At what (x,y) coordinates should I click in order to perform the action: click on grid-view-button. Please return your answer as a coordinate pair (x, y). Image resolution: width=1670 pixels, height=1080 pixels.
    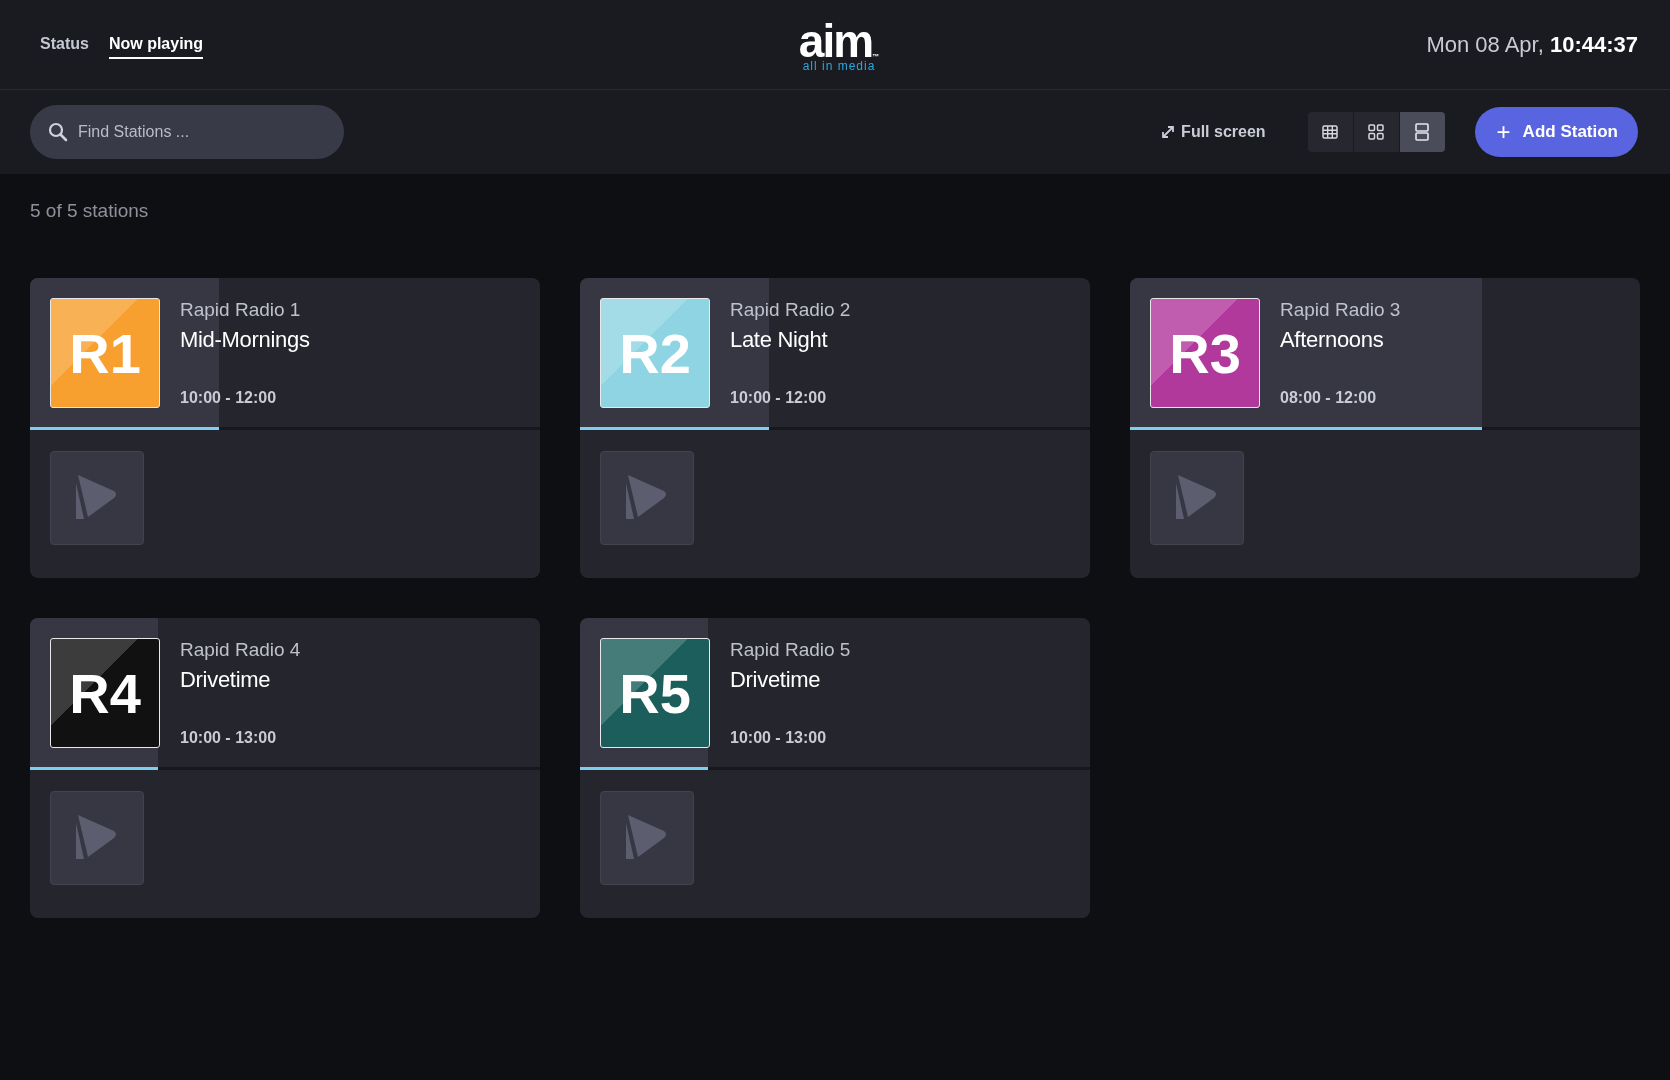
    Looking at the image, I should click on (1376, 132).